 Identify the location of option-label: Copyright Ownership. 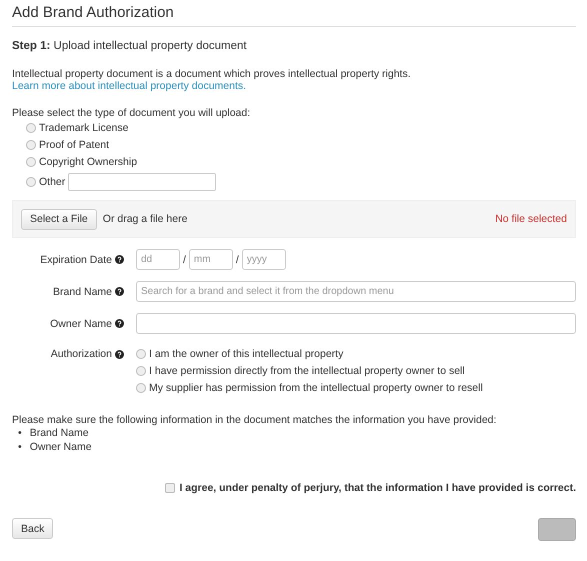
(88, 162).